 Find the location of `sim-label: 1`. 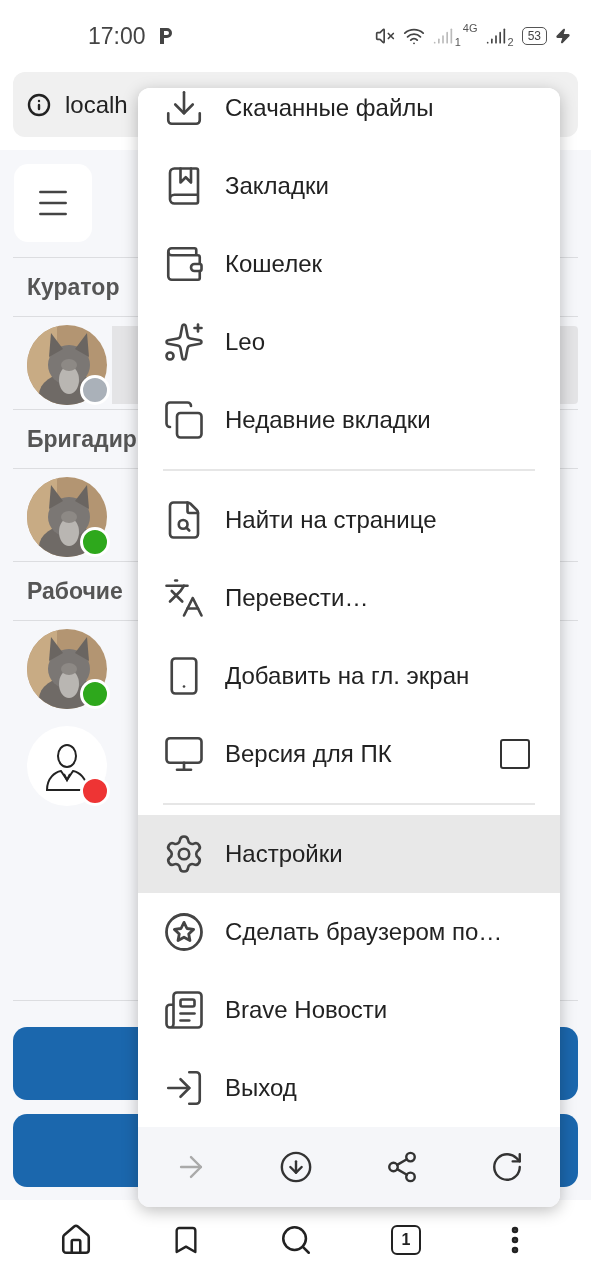

sim-label: 1 is located at coordinates (457, 42).